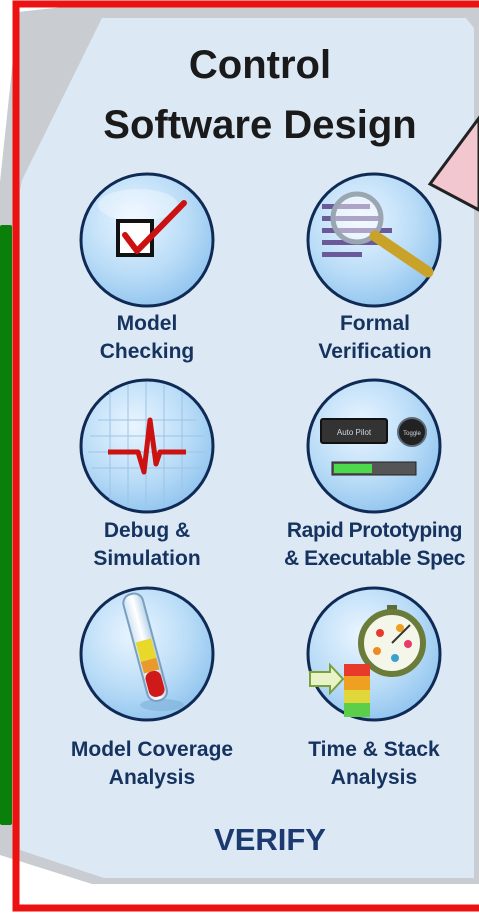 This screenshot has width=479, height=913. What do you see at coordinates (374, 240) in the screenshot?
I see `magnifier-icon` at bounding box center [374, 240].